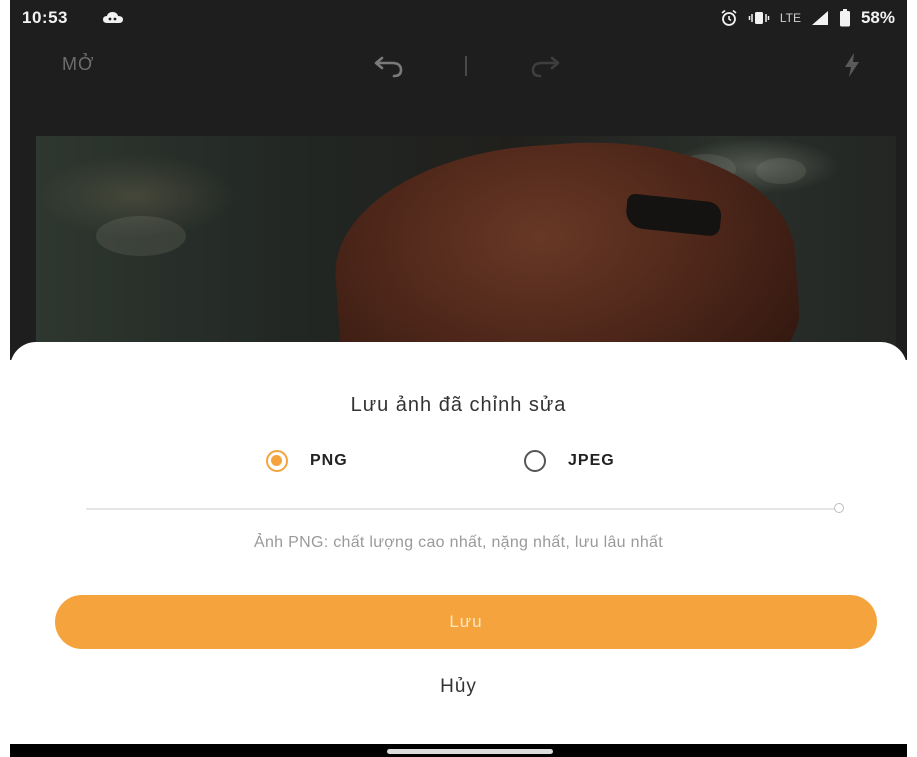 The height and width of the screenshot is (757, 917). What do you see at coordinates (78, 64) in the screenshot?
I see `open-button: MỞ` at bounding box center [78, 64].